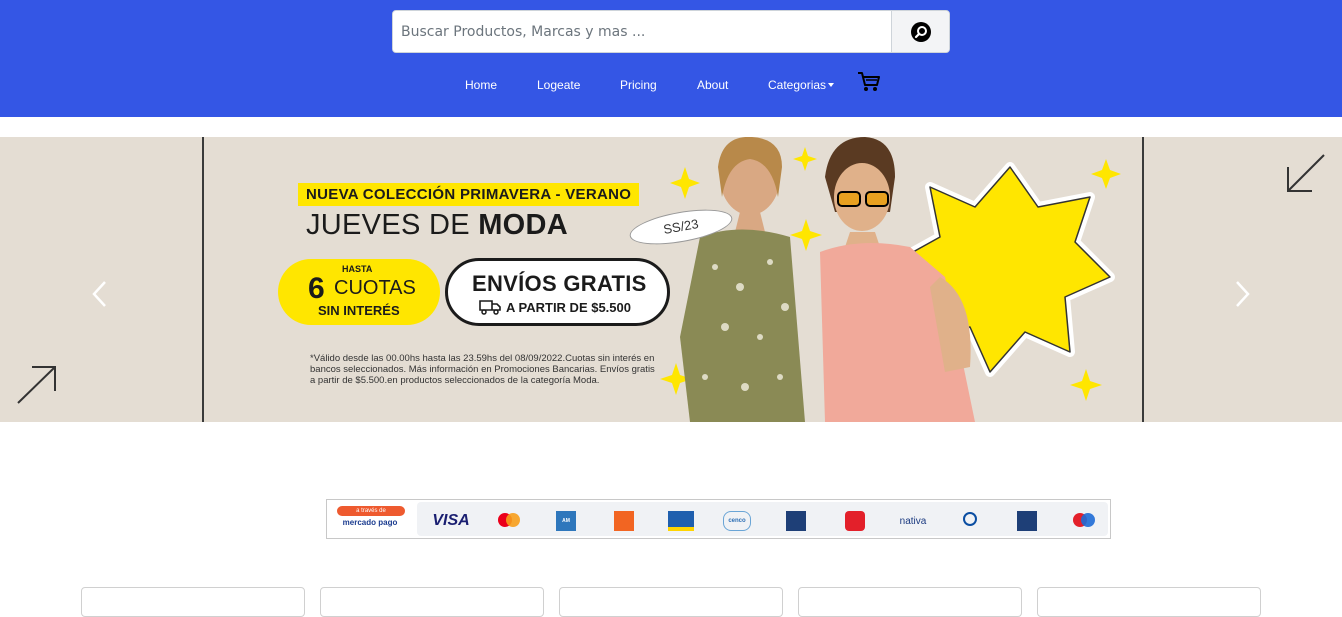 The width and height of the screenshot is (1342, 617). What do you see at coordinates (370, 522) in the screenshot?
I see `mp-name: mercado pago` at bounding box center [370, 522].